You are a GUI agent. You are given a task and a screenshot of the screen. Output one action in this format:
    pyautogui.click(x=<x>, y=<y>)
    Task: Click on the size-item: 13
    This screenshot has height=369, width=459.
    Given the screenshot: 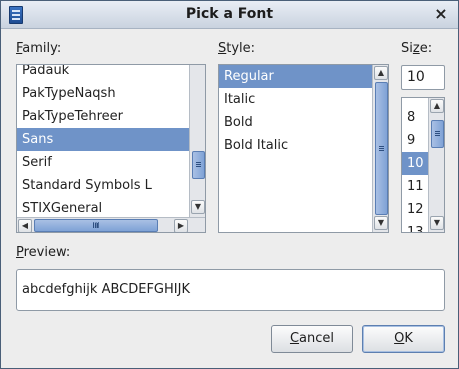 What is the action you would take?
    pyautogui.click(x=415, y=226)
    